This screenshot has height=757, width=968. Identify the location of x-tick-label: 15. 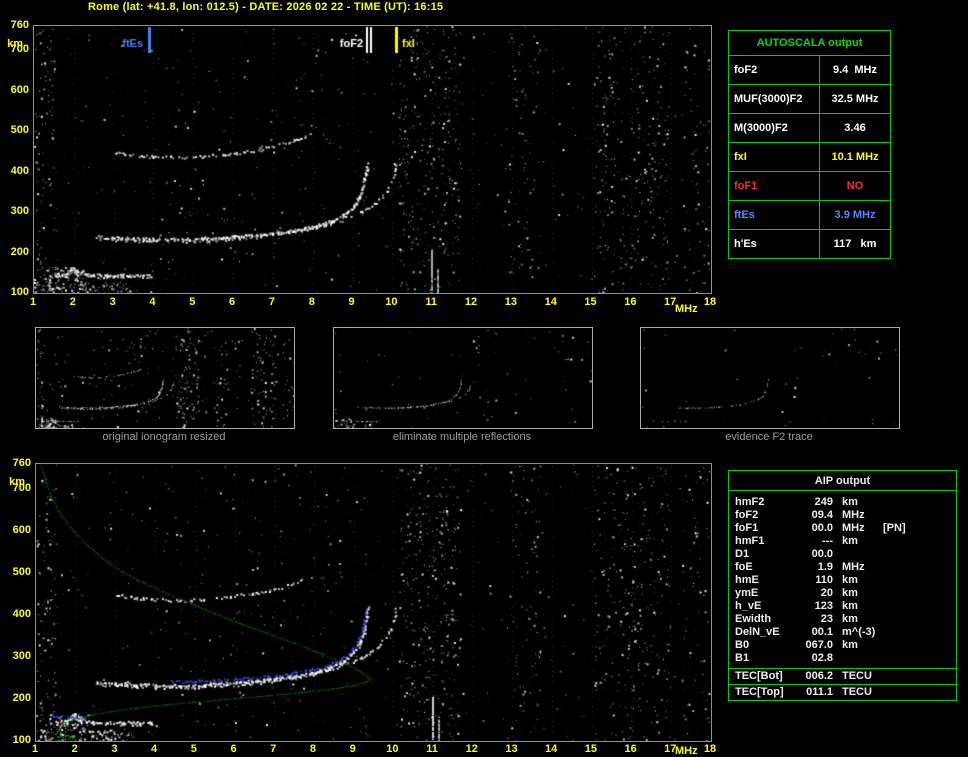
(590, 749).